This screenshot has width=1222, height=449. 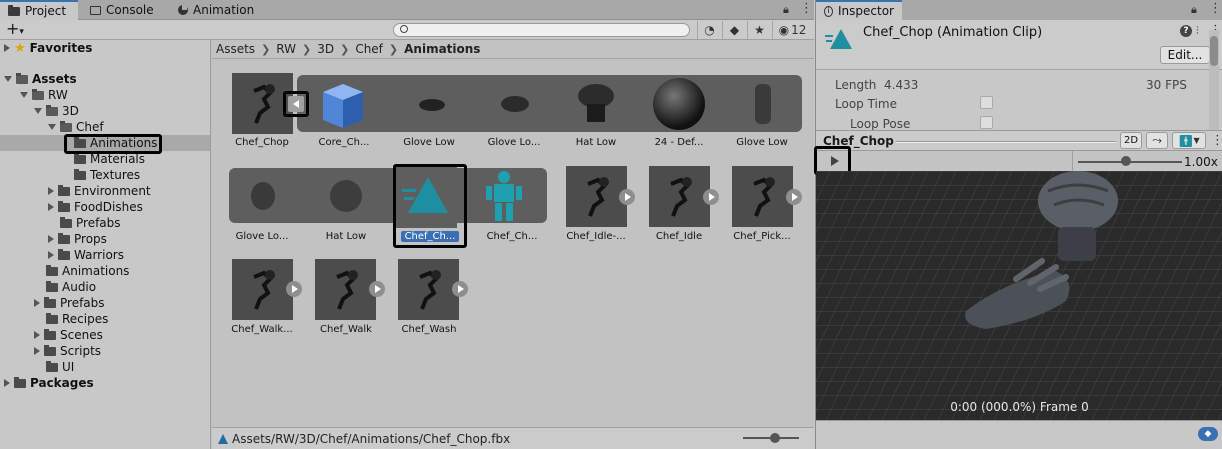 I want to click on speed-slider-handle, so click(x=1126, y=161).